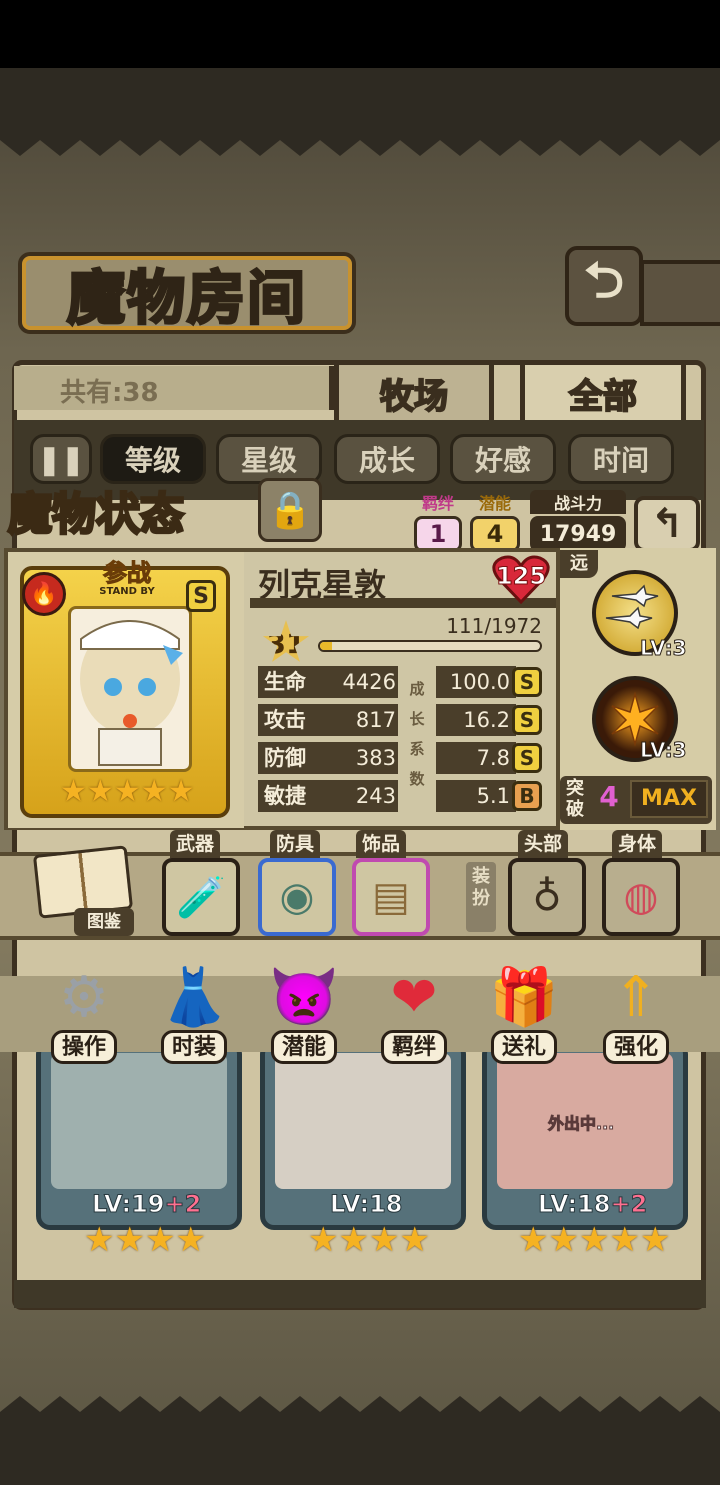  What do you see at coordinates (403, 720) in the screenshot?
I see `stat-row-attack: 攻击 817 16.2 S` at bounding box center [403, 720].